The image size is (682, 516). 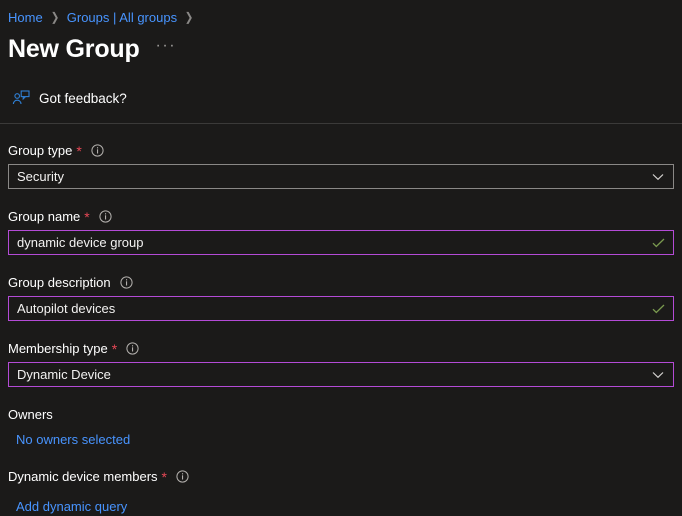 What do you see at coordinates (122, 17) in the screenshot?
I see `breadcrumb-groups-all-groups: Groups | All groups` at bounding box center [122, 17].